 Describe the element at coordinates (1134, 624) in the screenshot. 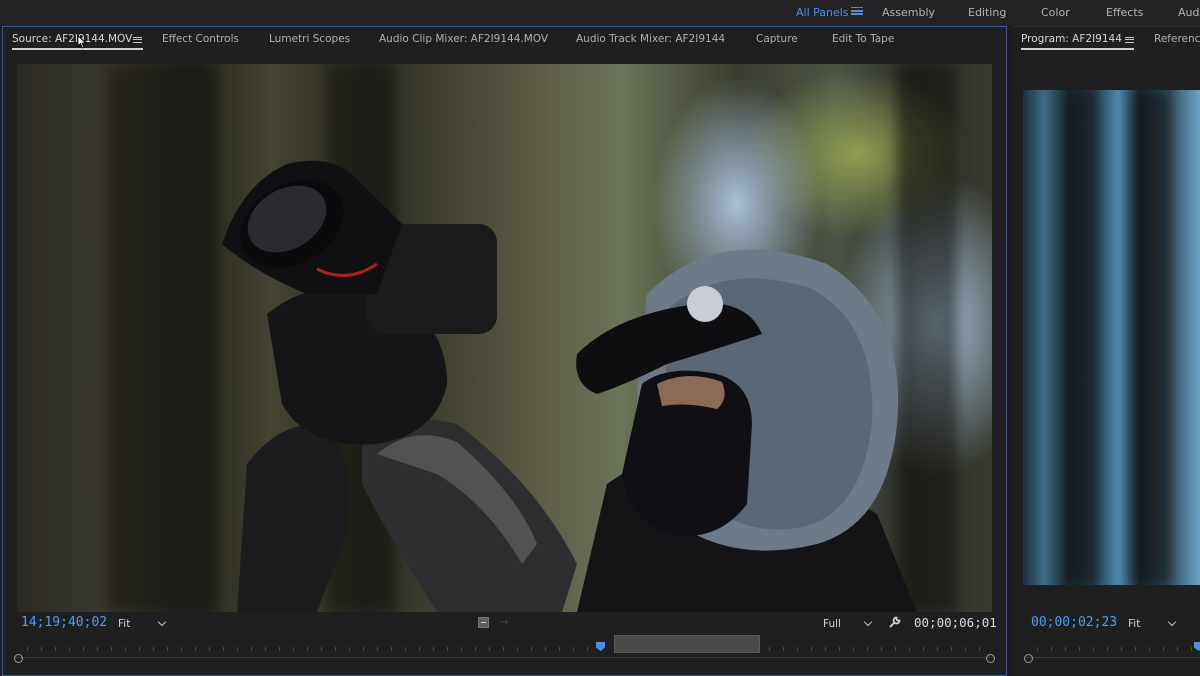

I see `program-fit-select: Fit` at that location.